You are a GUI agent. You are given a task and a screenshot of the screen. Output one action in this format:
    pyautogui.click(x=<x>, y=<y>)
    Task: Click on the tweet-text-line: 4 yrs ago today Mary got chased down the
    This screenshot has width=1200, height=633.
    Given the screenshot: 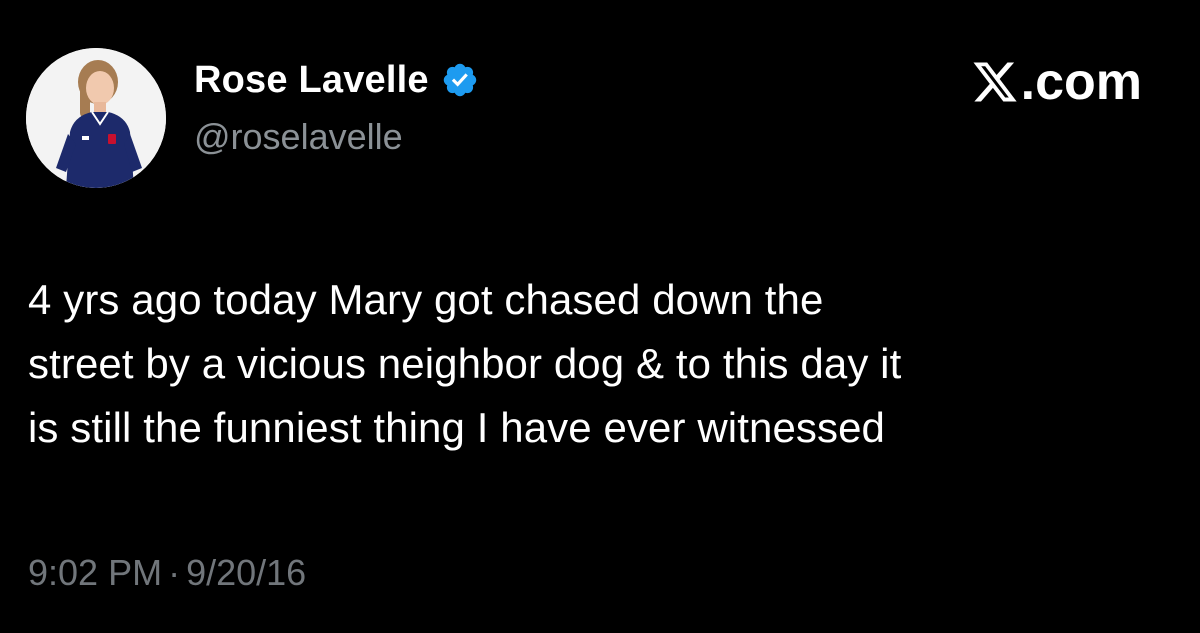 What is the action you would take?
    pyautogui.click(x=426, y=299)
    